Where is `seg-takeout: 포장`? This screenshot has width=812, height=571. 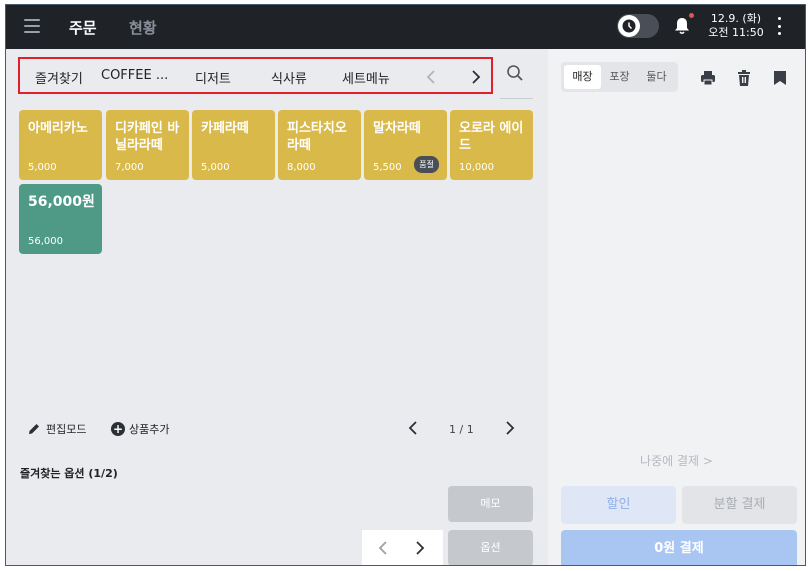 seg-takeout: 포장 is located at coordinates (619, 77).